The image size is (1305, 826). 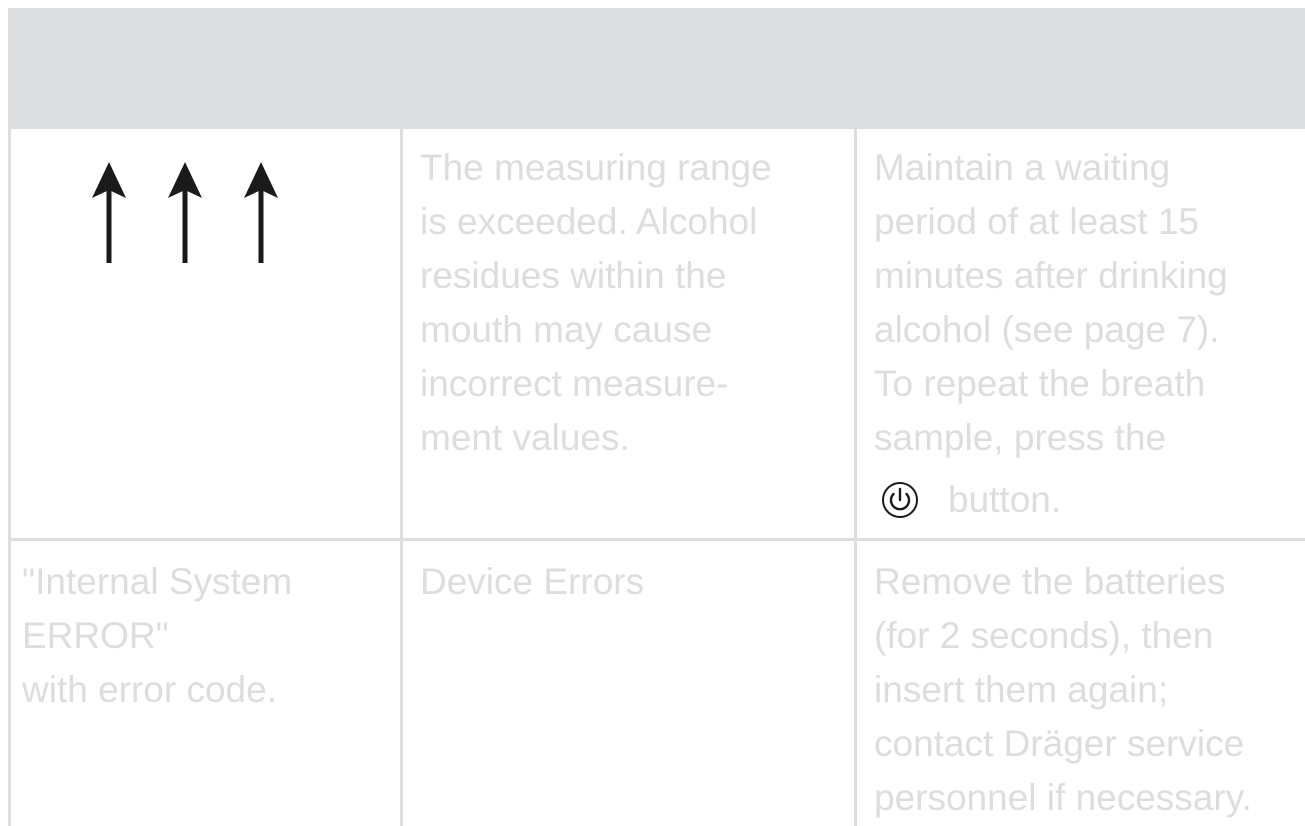 What do you see at coordinates (656, 67) in the screenshot?
I see `table-header-row` at bounding box center [656, 67].